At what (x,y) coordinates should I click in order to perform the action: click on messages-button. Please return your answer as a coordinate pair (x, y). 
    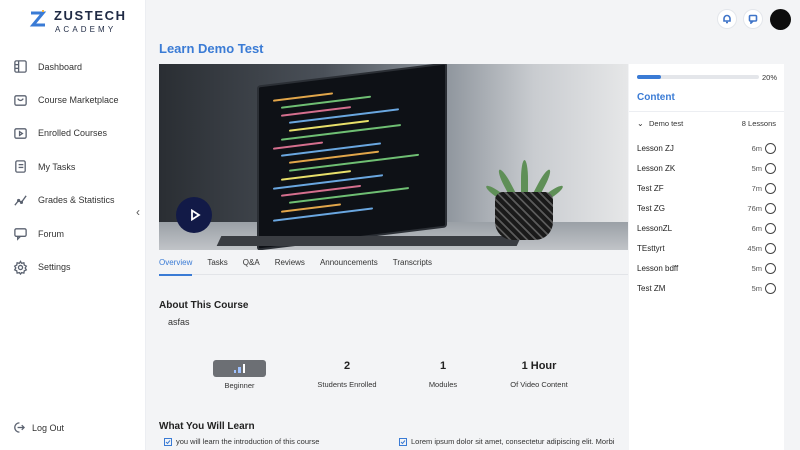
    Looking at the image, I should click on (753, 19).